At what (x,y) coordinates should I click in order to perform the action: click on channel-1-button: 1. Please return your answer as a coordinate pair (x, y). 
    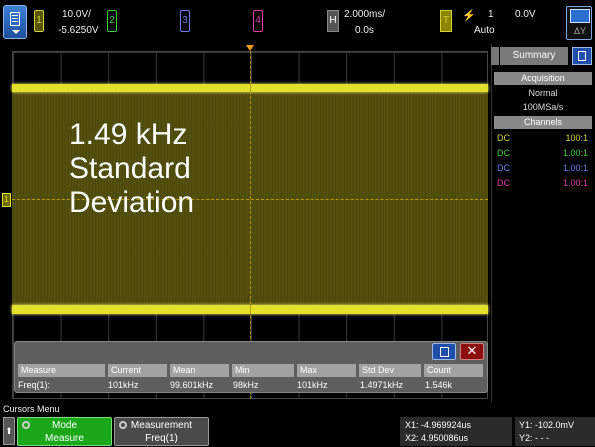
    Looking at the image, I should click on (39, 21).